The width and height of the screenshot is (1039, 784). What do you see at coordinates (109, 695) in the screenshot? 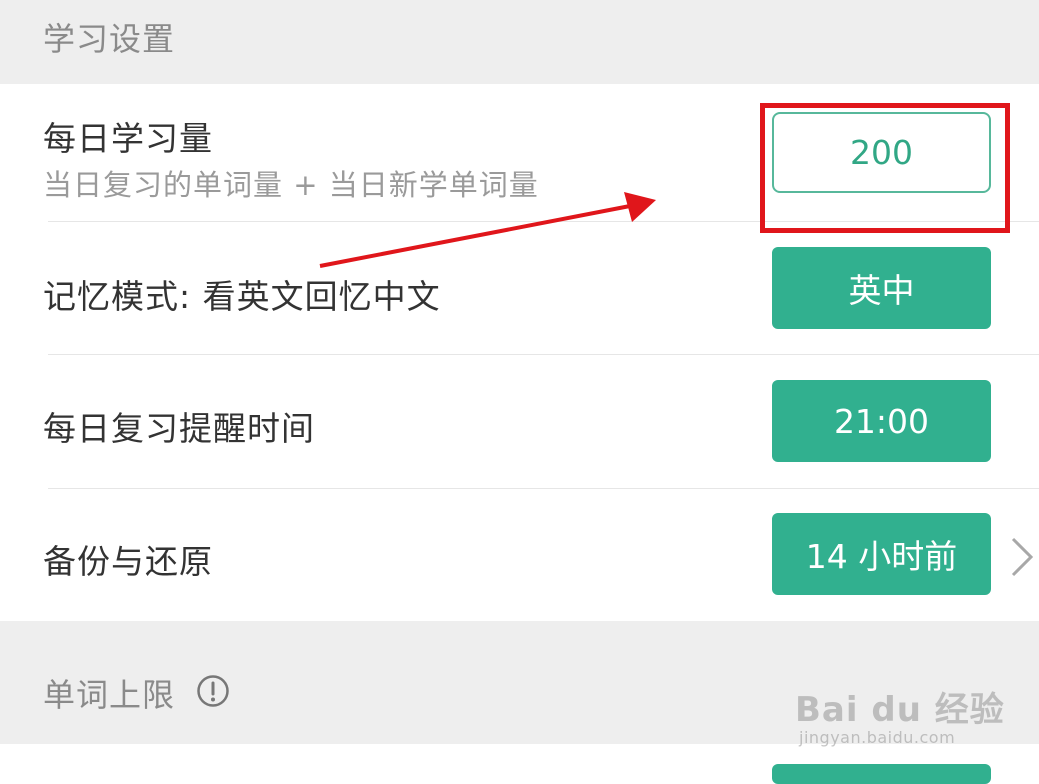
I see `section-title: 单词上限` at bounding box center [109, 695].